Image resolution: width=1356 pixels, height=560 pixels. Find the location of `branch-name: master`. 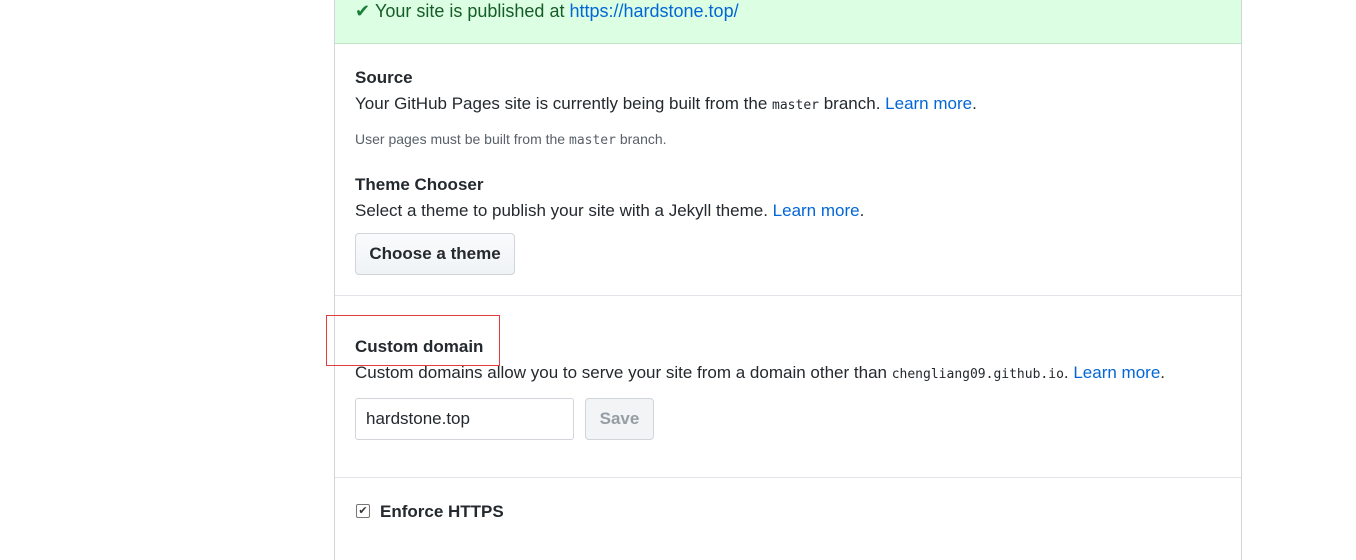

branch-name: master is located at coordinates (795, 105).